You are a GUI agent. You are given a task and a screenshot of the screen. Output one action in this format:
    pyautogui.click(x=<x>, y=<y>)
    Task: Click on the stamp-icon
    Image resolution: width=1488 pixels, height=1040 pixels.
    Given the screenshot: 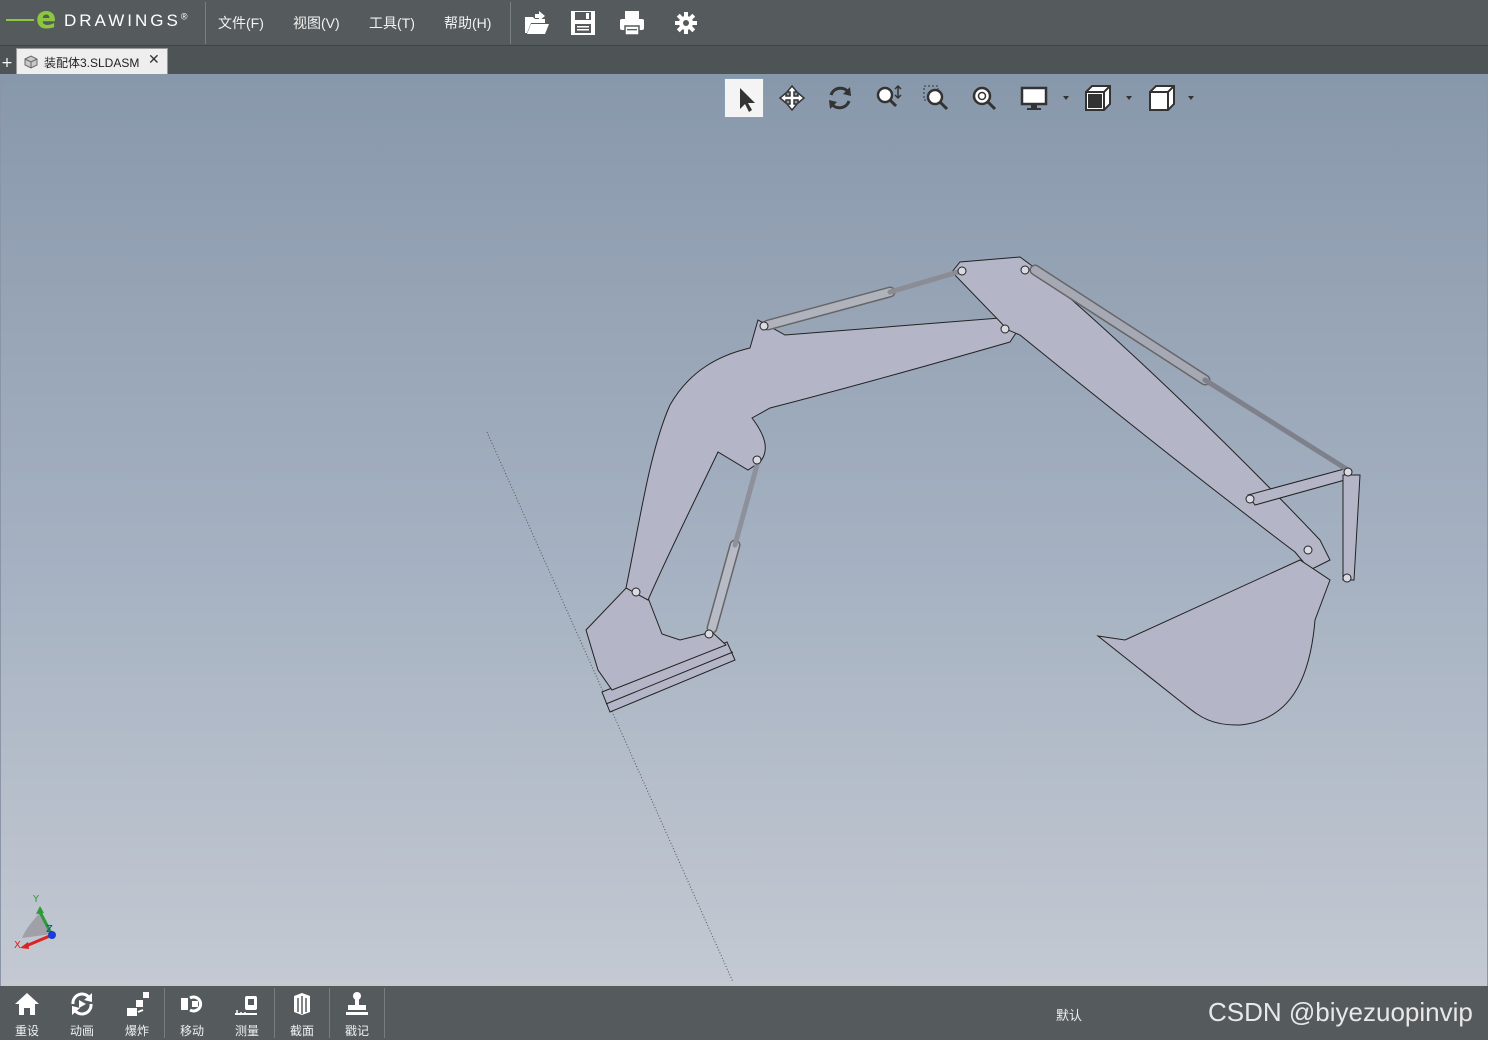 What is the action you would take?
    pyautogui.click(x=357, y=1003)
    